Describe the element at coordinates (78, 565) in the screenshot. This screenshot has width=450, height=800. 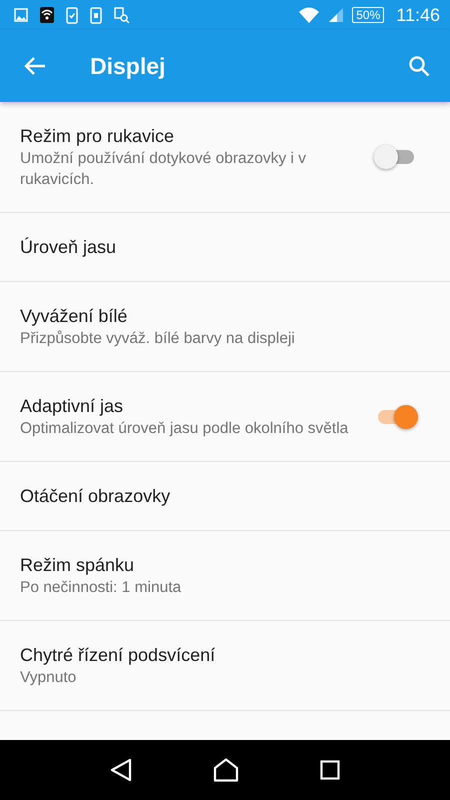
I see `setting-title: Režim spánku` at that location.